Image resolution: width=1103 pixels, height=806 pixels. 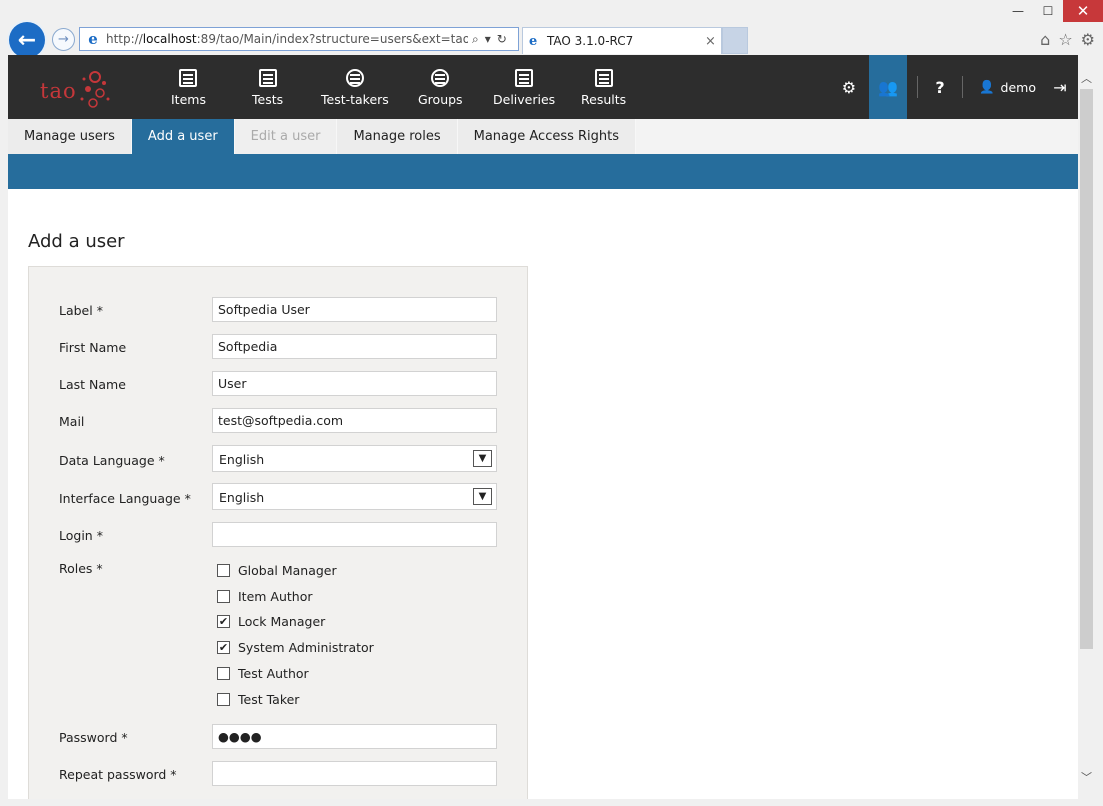 I want to click on nav-tests: Tests, so click(x=267, y=88).